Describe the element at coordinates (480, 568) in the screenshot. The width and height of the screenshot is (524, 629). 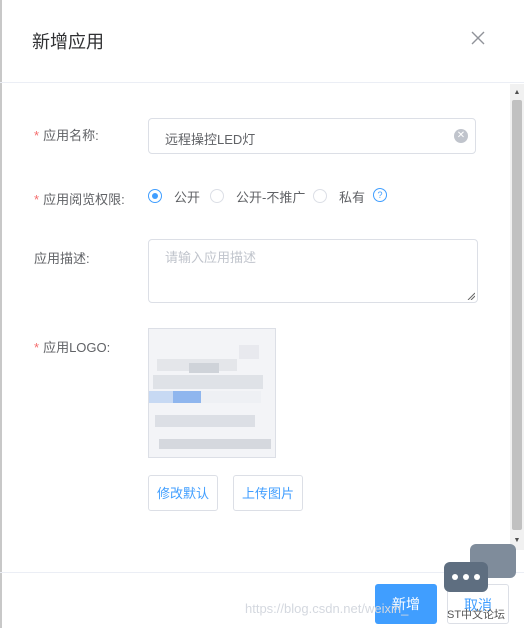
I see `chat-bubble-icon` at that location.